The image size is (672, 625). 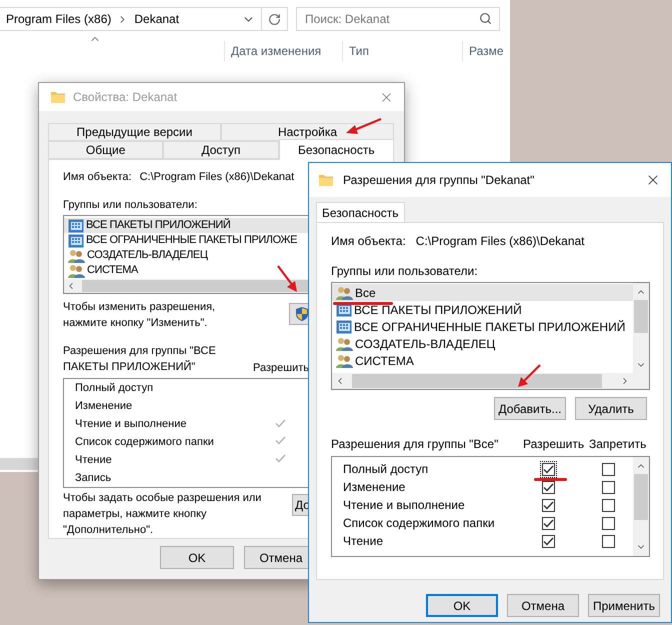 What do you see at coordinates (283, 51) in the screenshot?
I see `column-header: Дата изменения` at bounding box center [283, 51].